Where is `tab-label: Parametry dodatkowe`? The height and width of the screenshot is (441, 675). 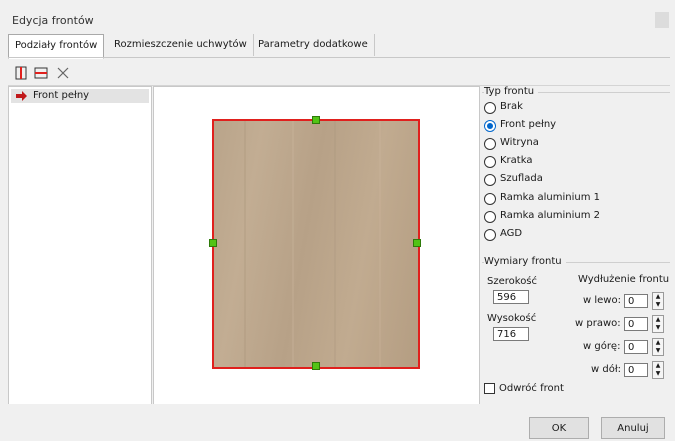 tab-label: Parametry dodatkowe is located at coordinates (313, 44).